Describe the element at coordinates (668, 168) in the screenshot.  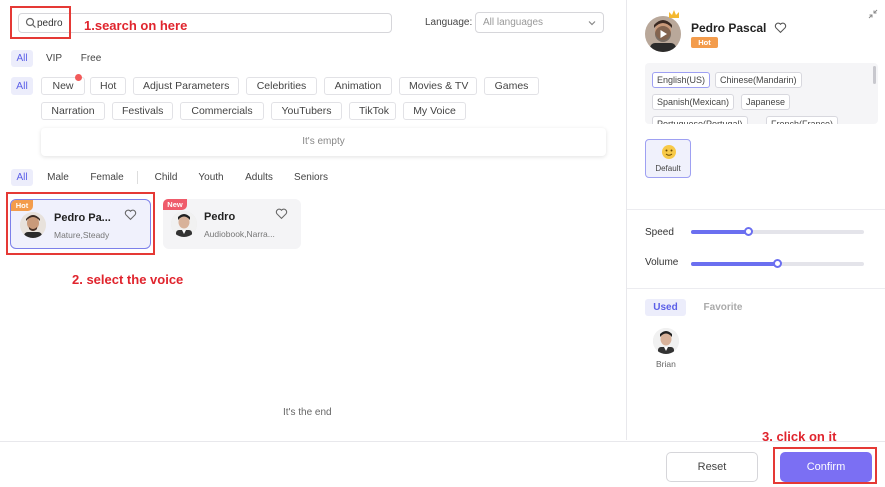
I see `default-label: Default` at that location.